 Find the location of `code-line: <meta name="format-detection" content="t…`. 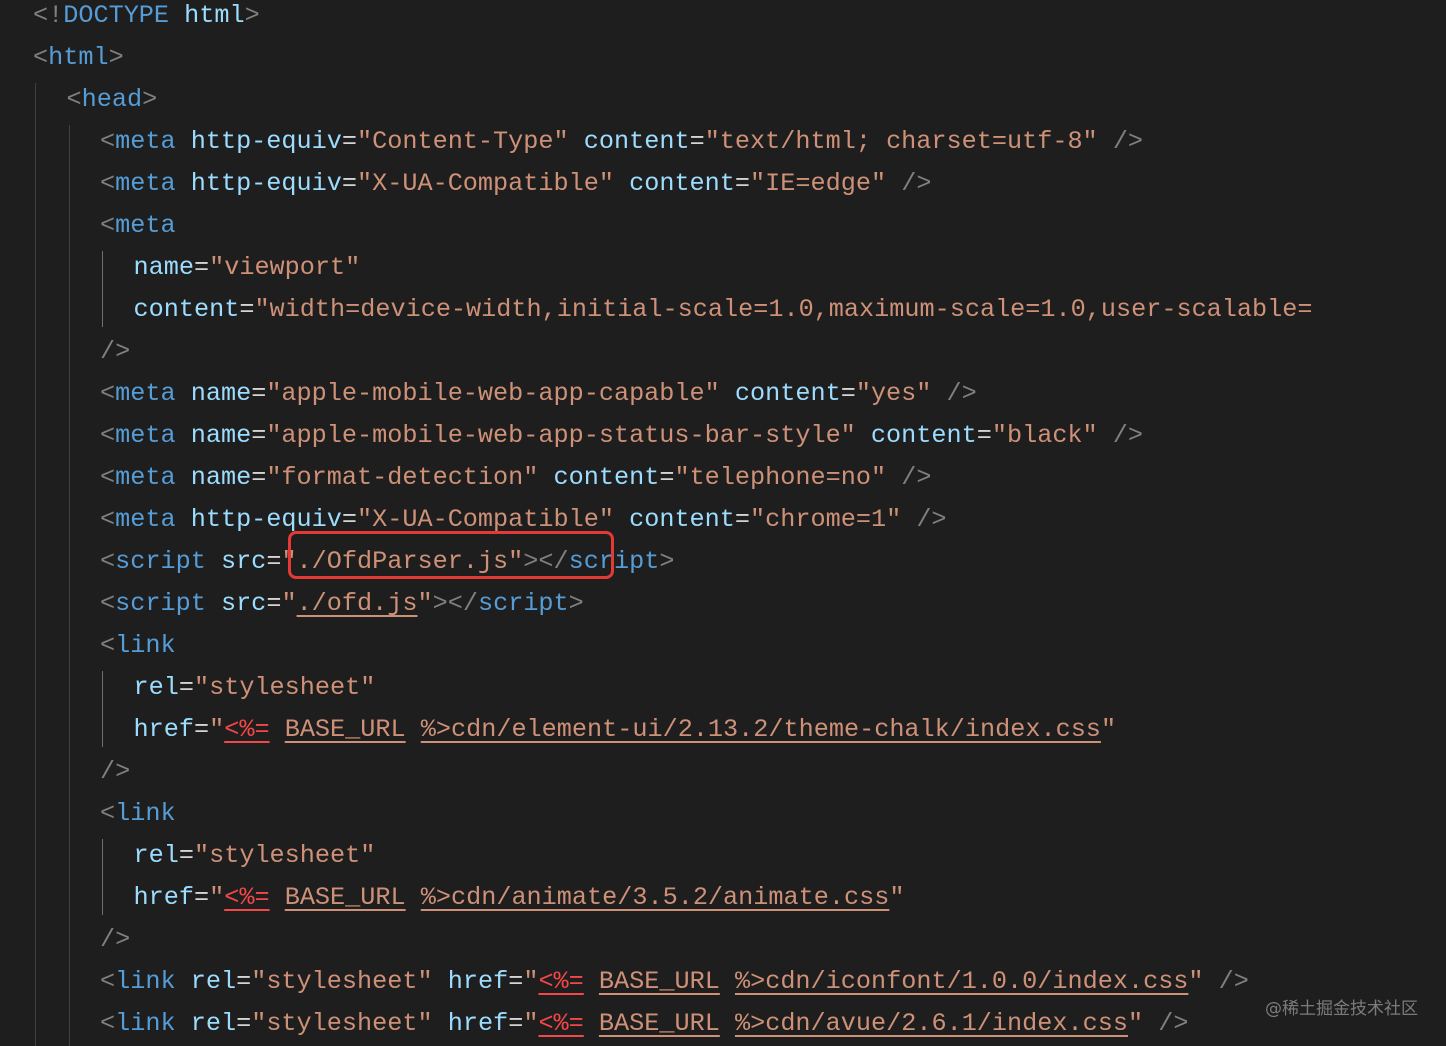

code-line: <meta name="format-detection" content="t… is located at coordinates (515, 478).